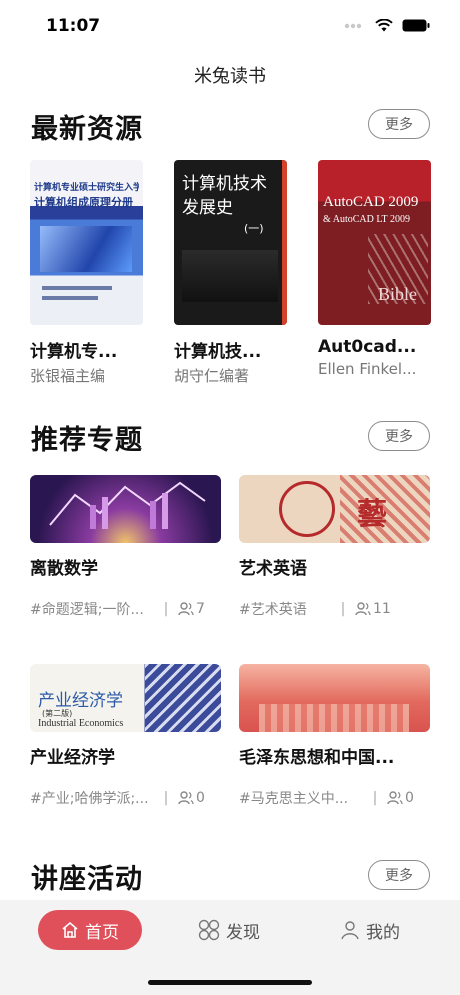 The height and width of the screenshot is (995, 460). What do you see at coordinates (73, 26) in the screenshot?
I see `status-time: 11:07` at bounding box center [73, 26].